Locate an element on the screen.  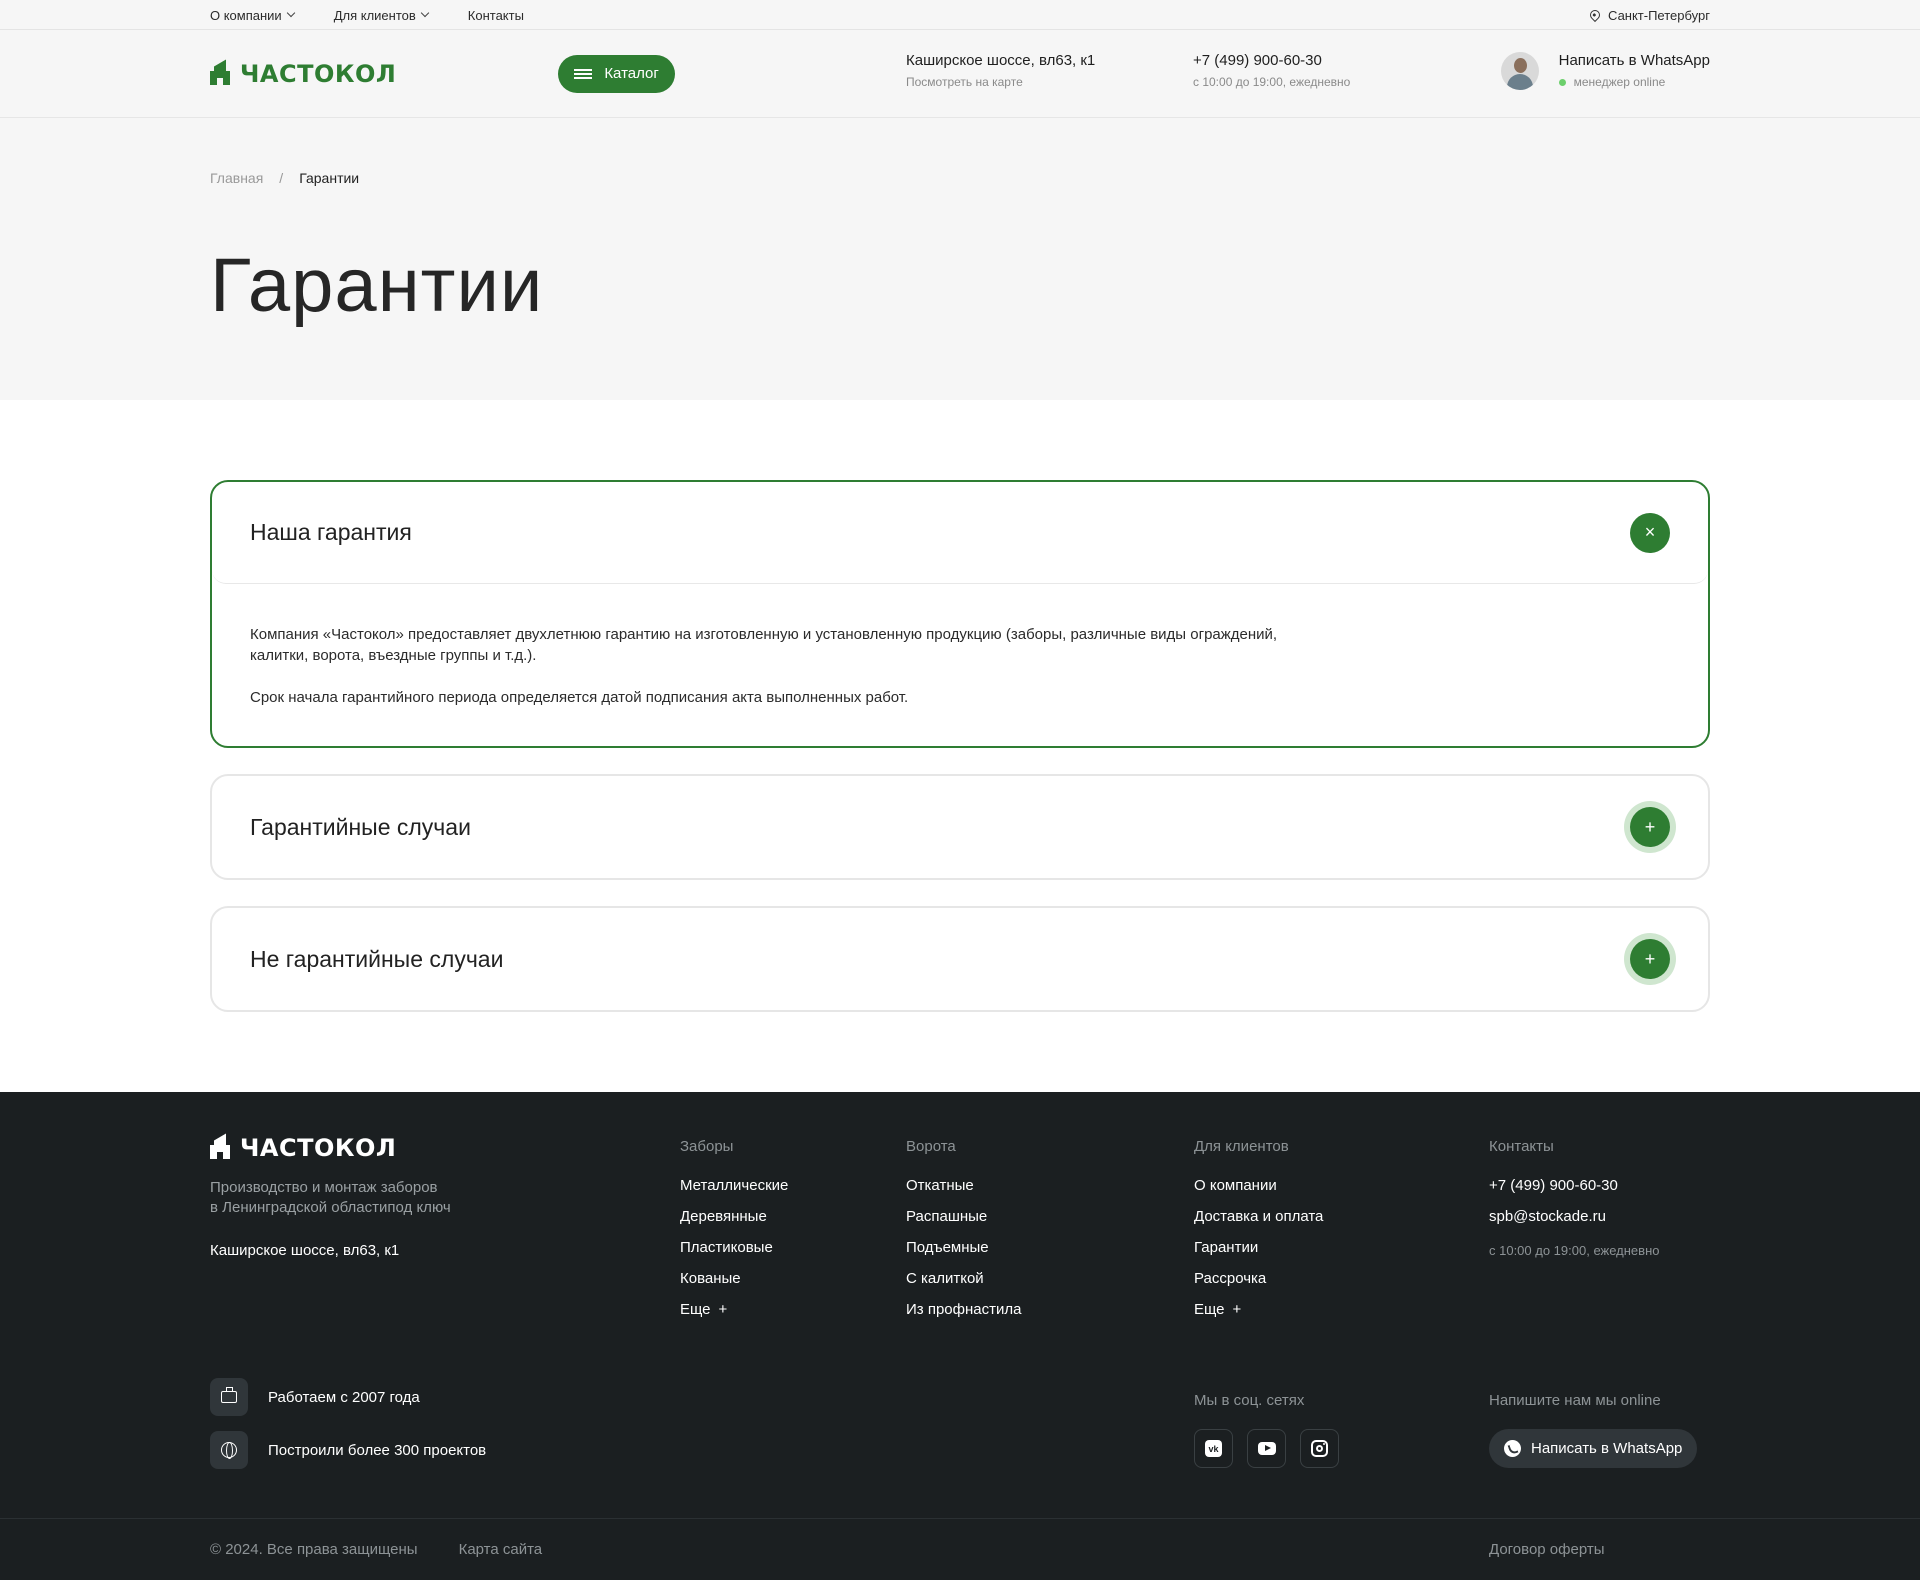
offer-link: Договор оферты is located at coordinates (1547, 1549).